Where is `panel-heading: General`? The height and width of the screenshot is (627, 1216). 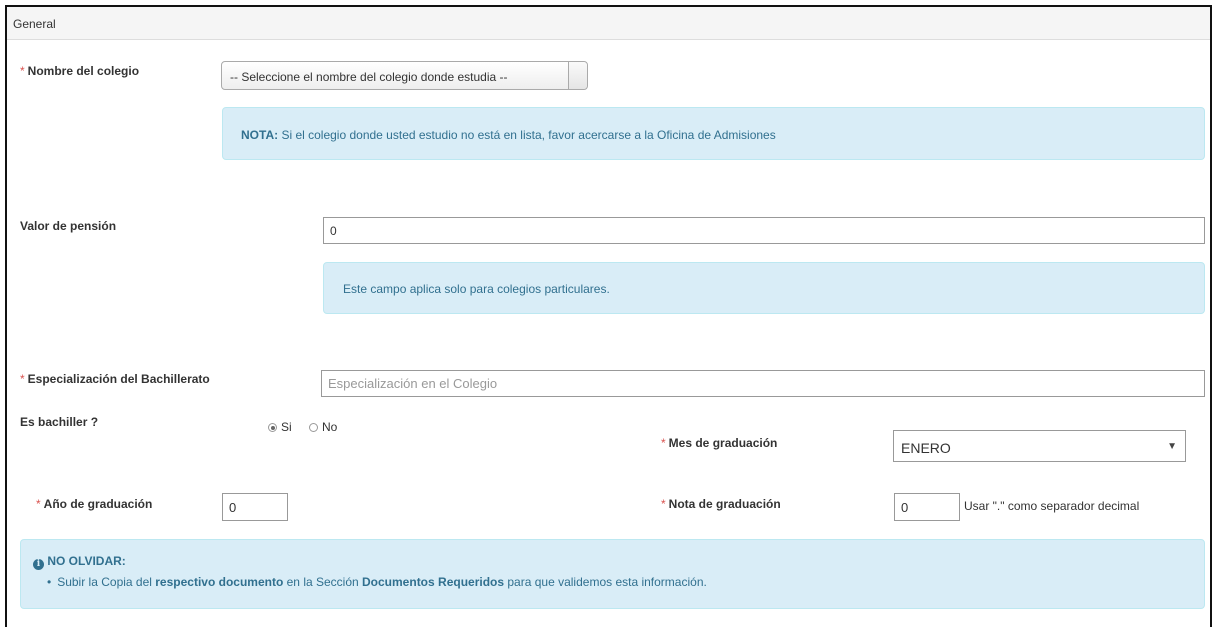 panel-heading: General is located at coordinates (608, 23).